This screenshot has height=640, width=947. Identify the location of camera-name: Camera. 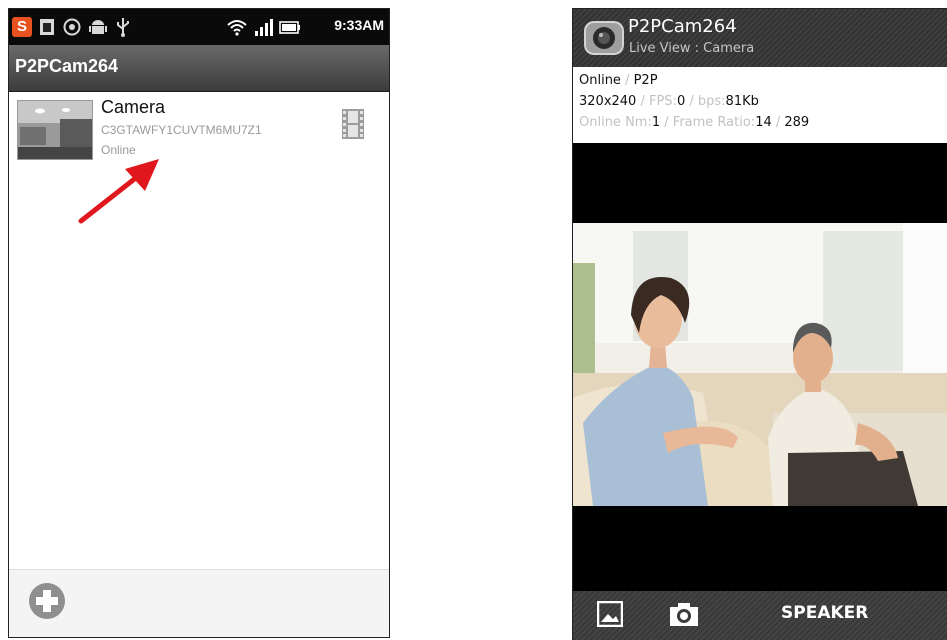
(133, 107).